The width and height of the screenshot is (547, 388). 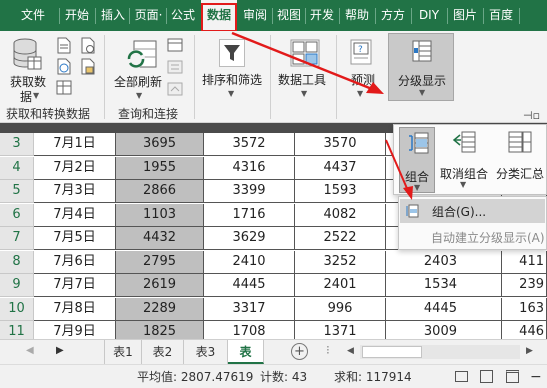 I want to click on hscroll-right-icon: ▶, so click(x=529, y=351).